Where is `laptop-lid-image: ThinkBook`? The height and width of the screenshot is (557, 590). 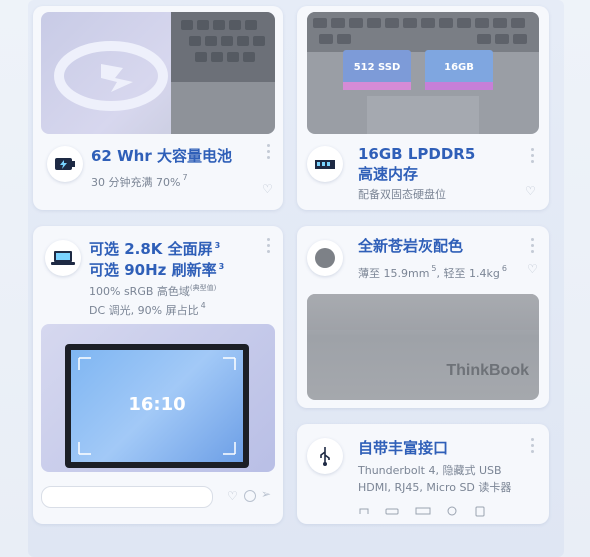 laptop-lid-image: ThinkBook is located at coordinates (423, 347).